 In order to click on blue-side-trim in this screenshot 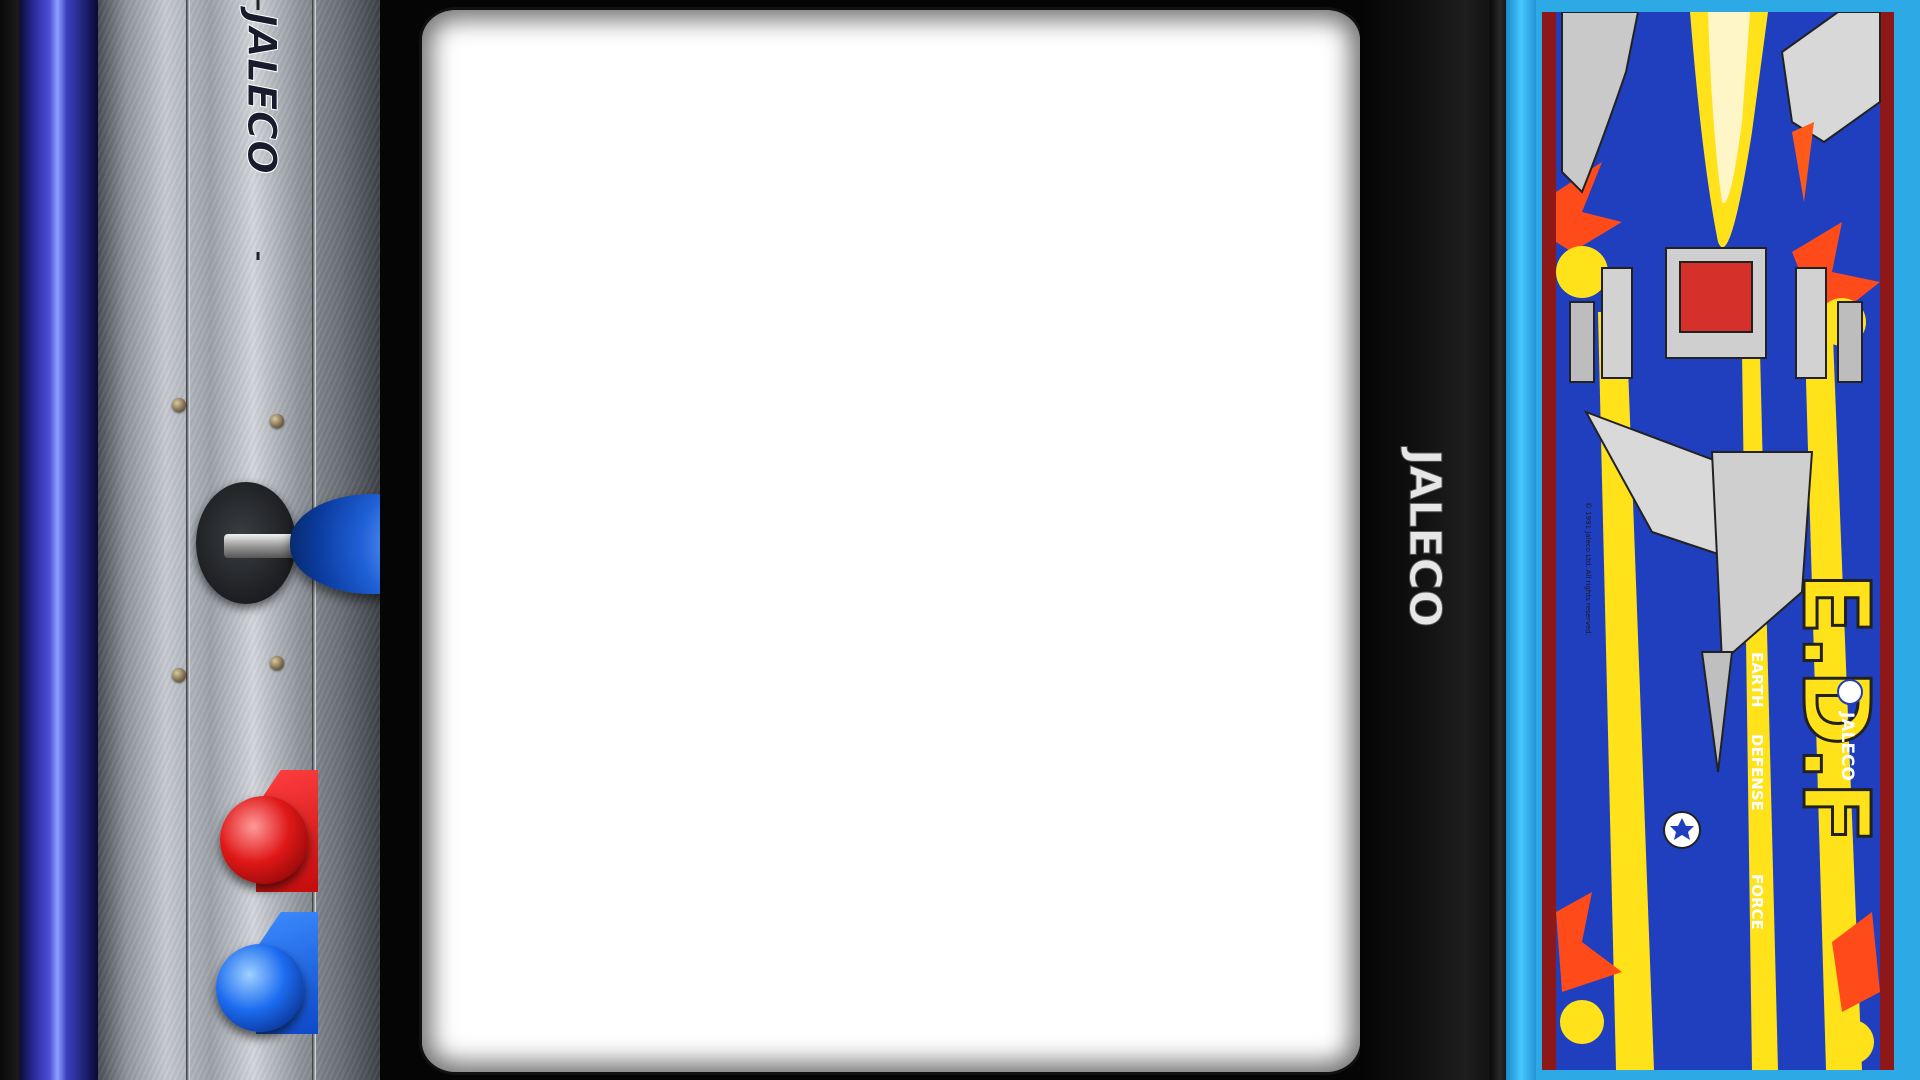, I will do `click(59, 540)`.